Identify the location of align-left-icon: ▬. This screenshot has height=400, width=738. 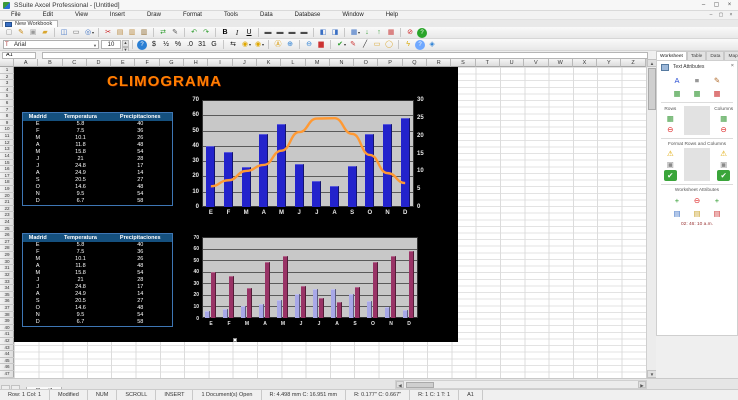
(268, 33).